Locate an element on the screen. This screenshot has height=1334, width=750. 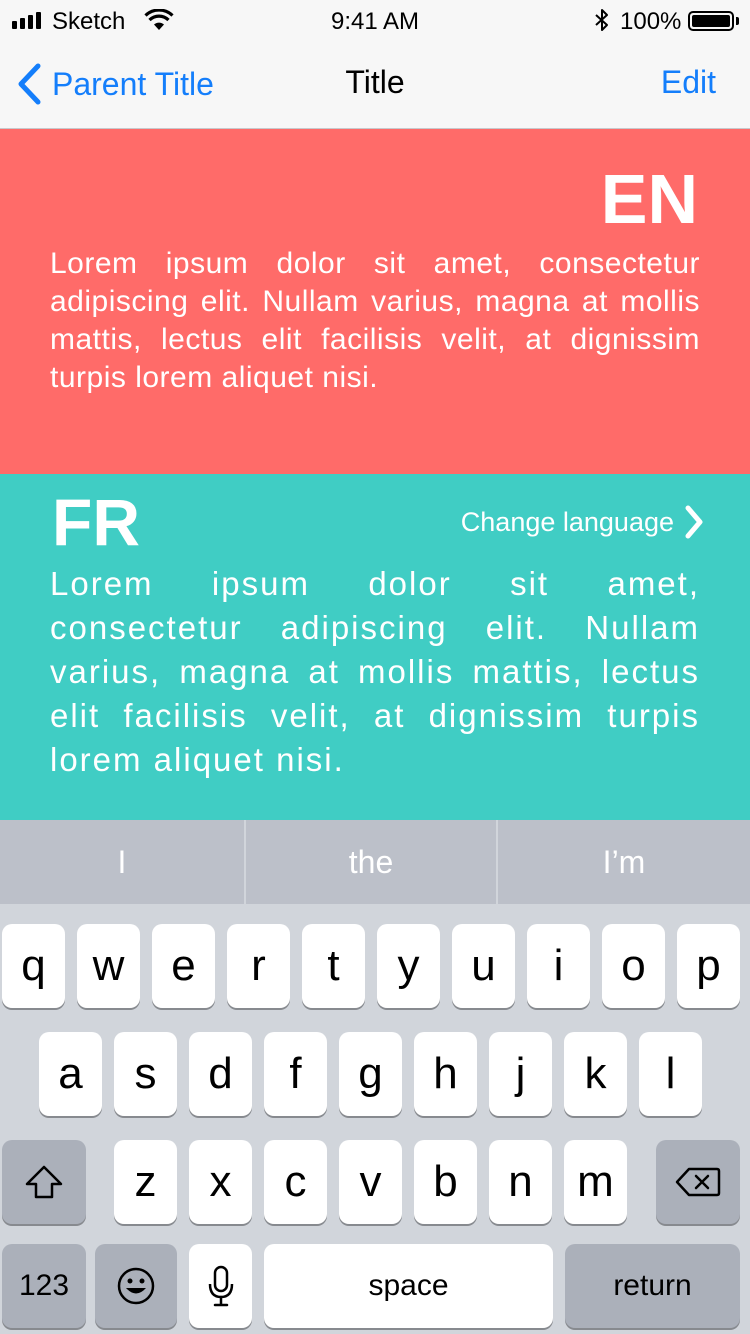
change-language-button: Change language is located at coordinates (582, 522).